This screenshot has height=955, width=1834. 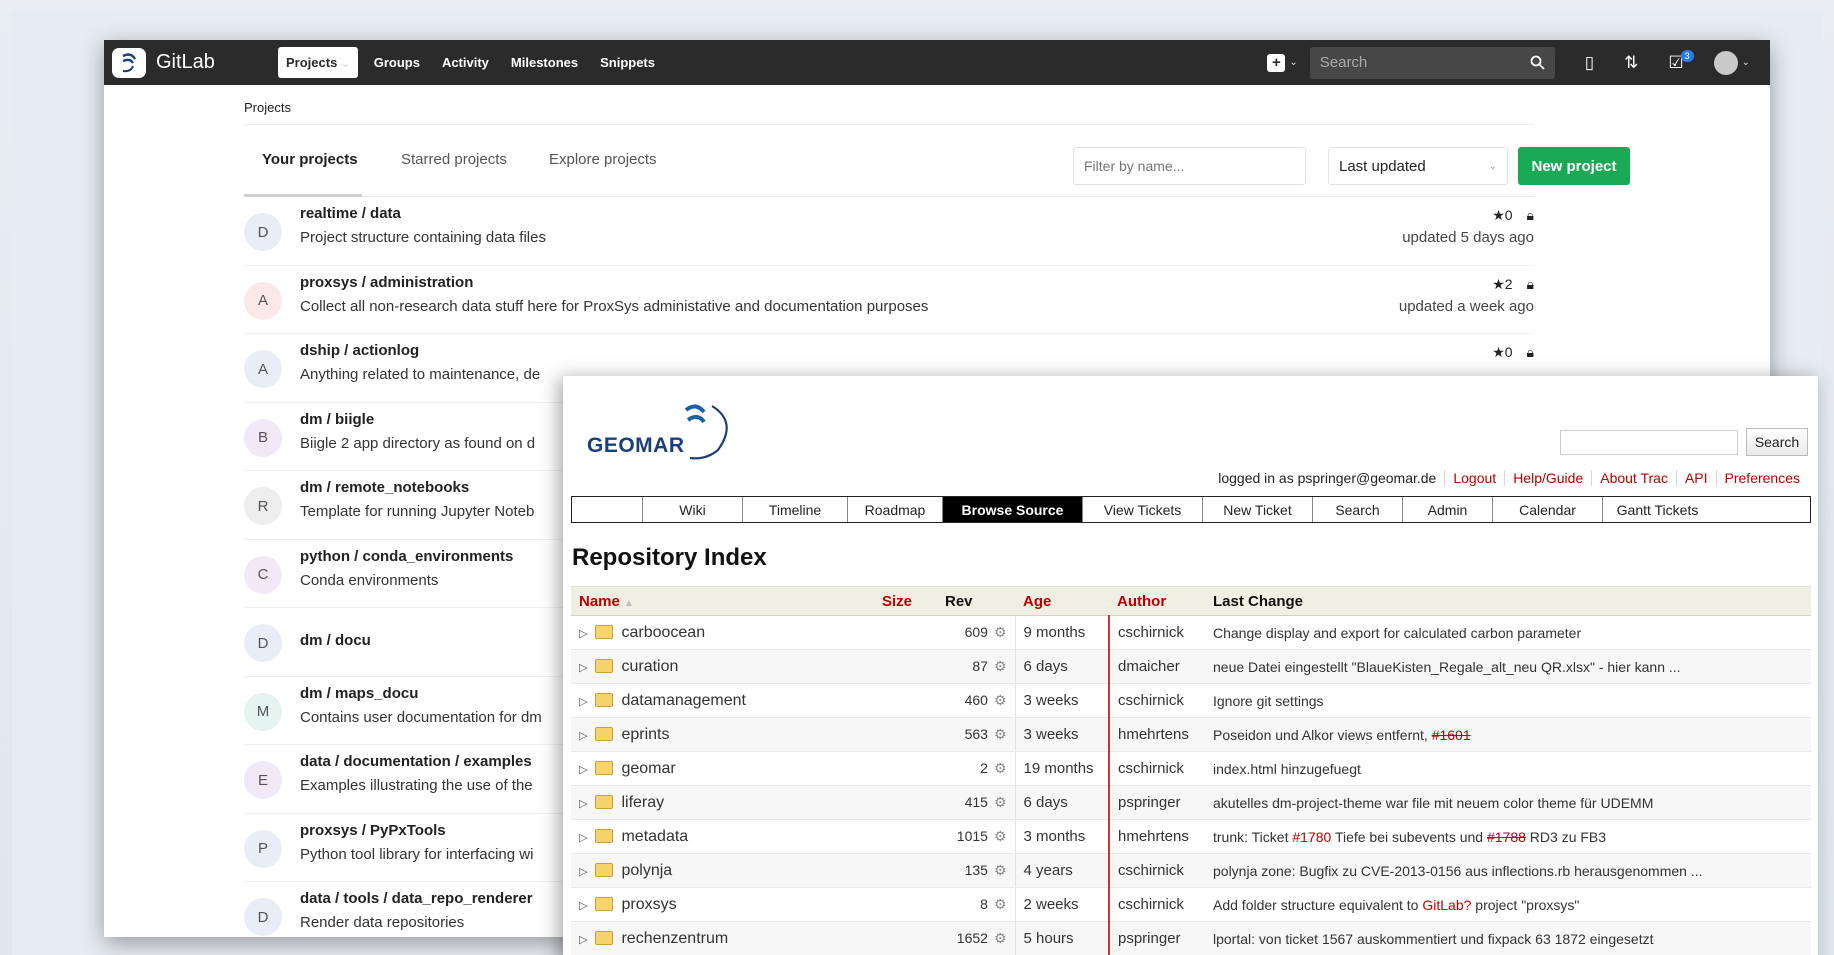 I want to click on nav-timeline: Timeline, so click(x=794, y=509).